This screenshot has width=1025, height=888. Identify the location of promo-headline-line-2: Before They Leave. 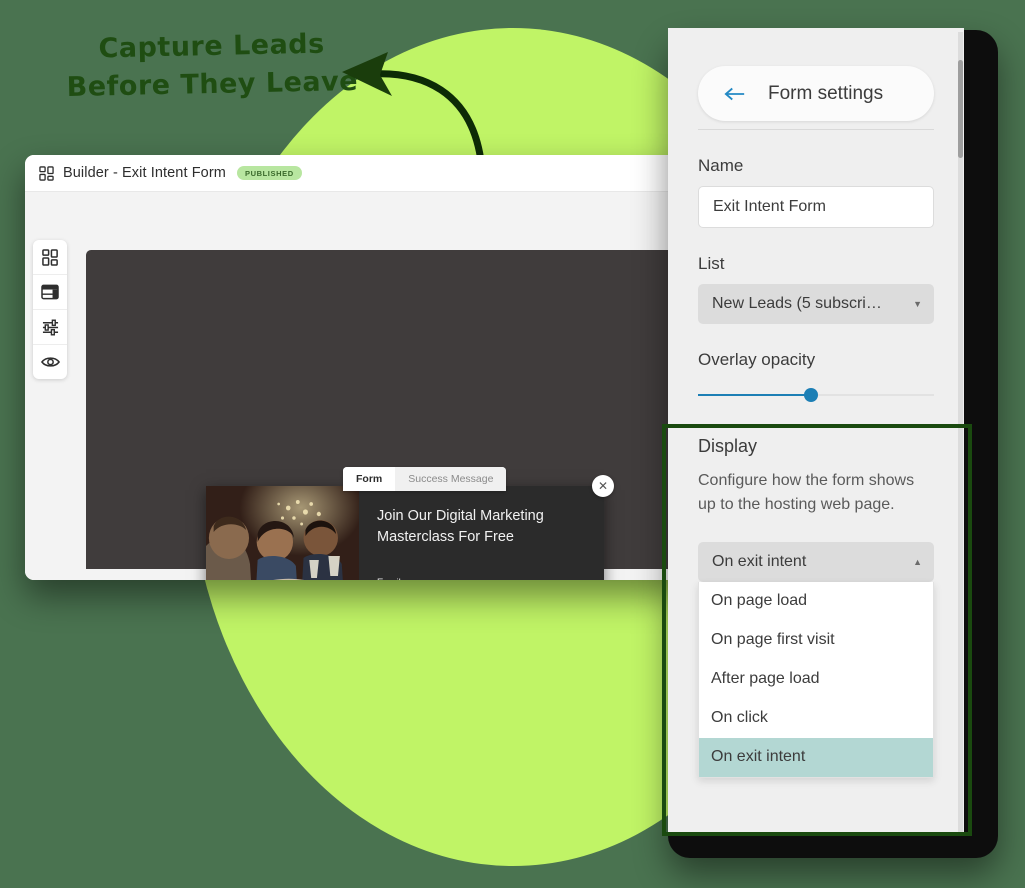
(212, 85).